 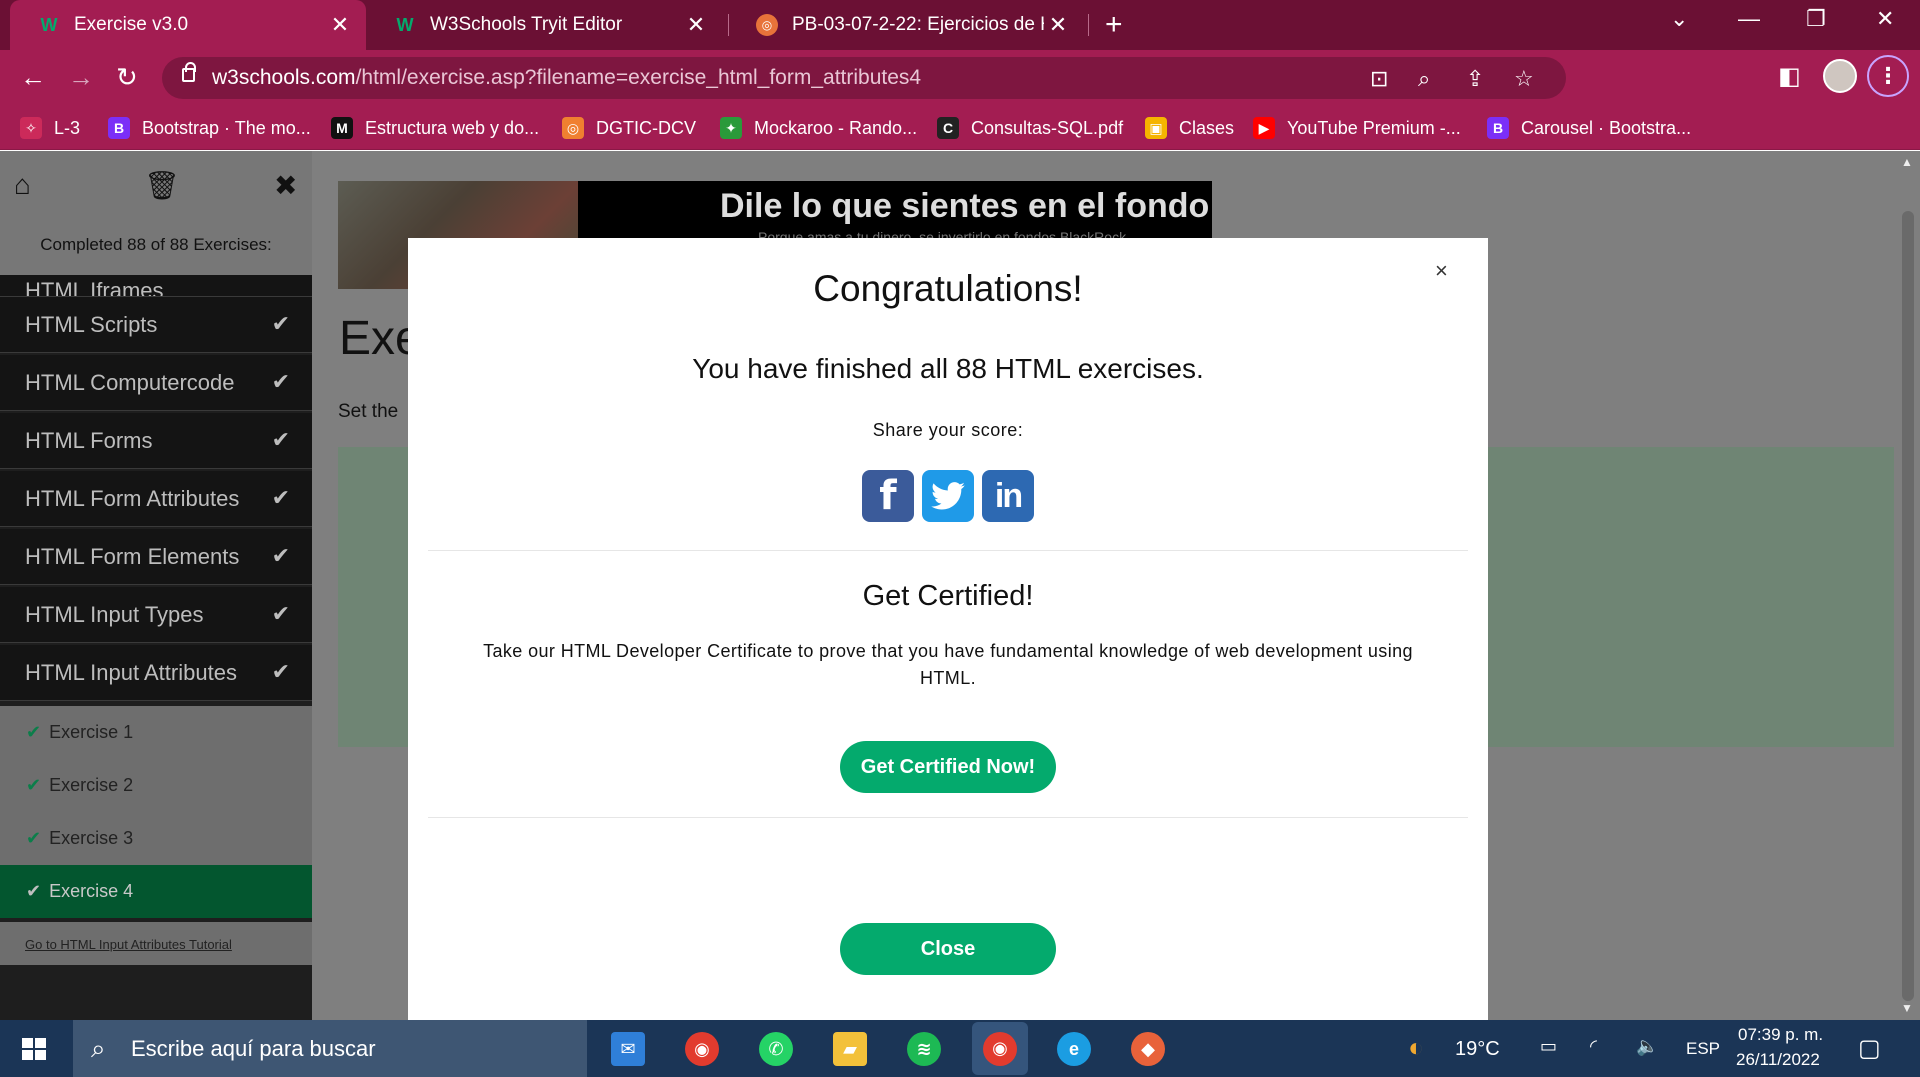 What do you see at coordinates (1379, 79) in the screenshot?
I see `translate-icon: ⊡` at bounding box center [1379, 79].